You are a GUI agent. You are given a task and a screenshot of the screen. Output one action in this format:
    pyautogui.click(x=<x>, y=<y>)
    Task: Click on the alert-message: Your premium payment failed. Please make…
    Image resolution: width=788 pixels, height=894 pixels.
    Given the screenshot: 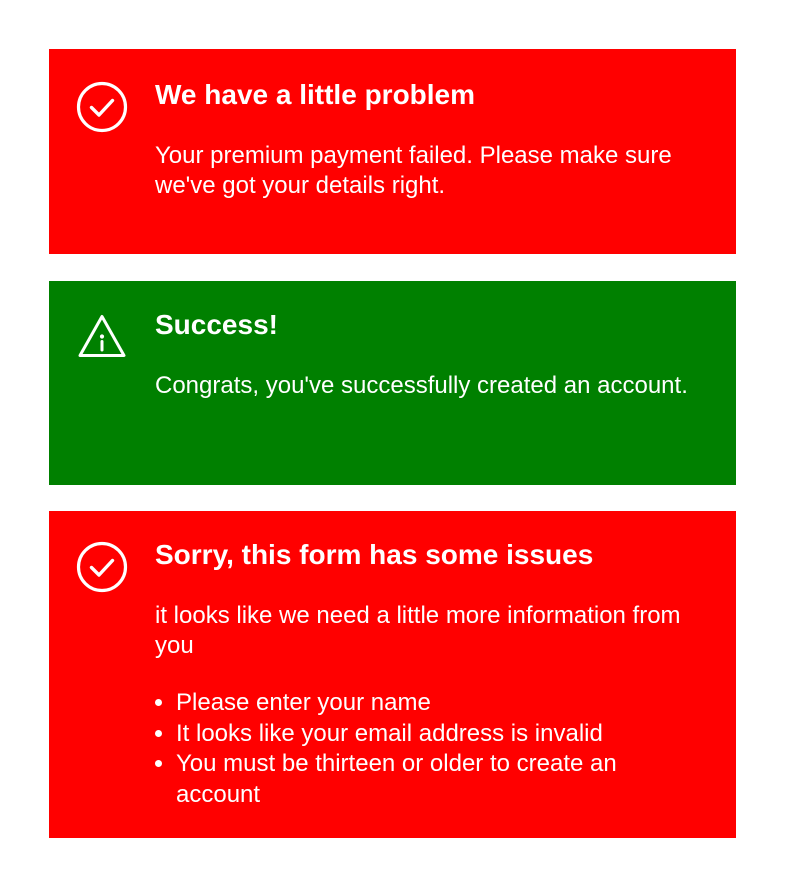 What is the action you would take?
    pyautogui.click(x=413, y=170)
    